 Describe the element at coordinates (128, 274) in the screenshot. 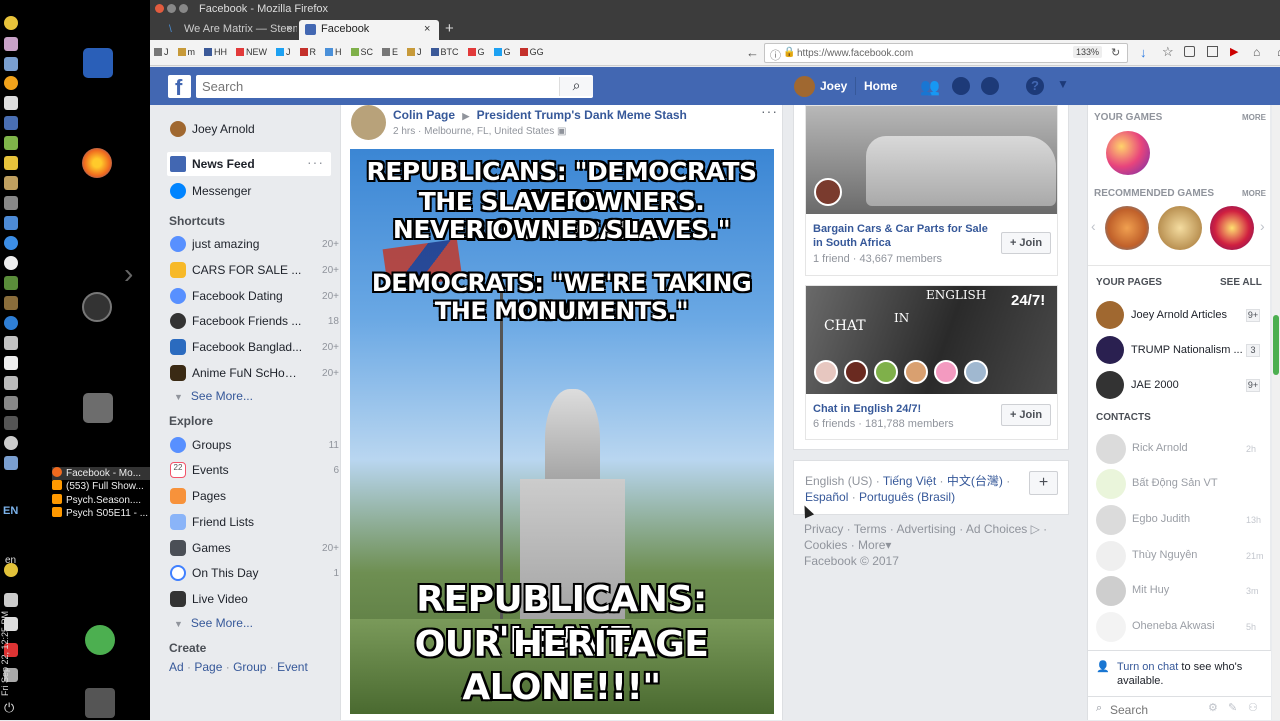

I see `chevron-right-icon: ›` at that location.